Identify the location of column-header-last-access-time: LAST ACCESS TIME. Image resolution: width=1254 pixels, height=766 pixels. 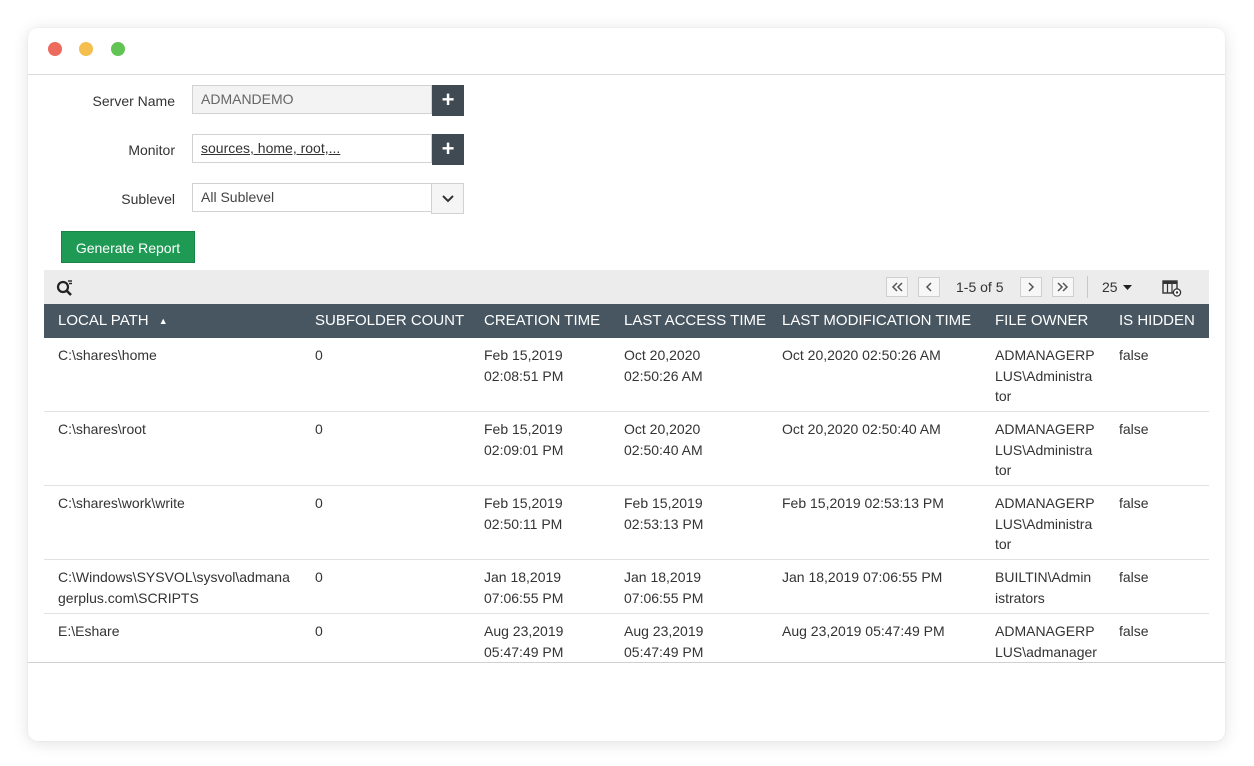
(695, 321).